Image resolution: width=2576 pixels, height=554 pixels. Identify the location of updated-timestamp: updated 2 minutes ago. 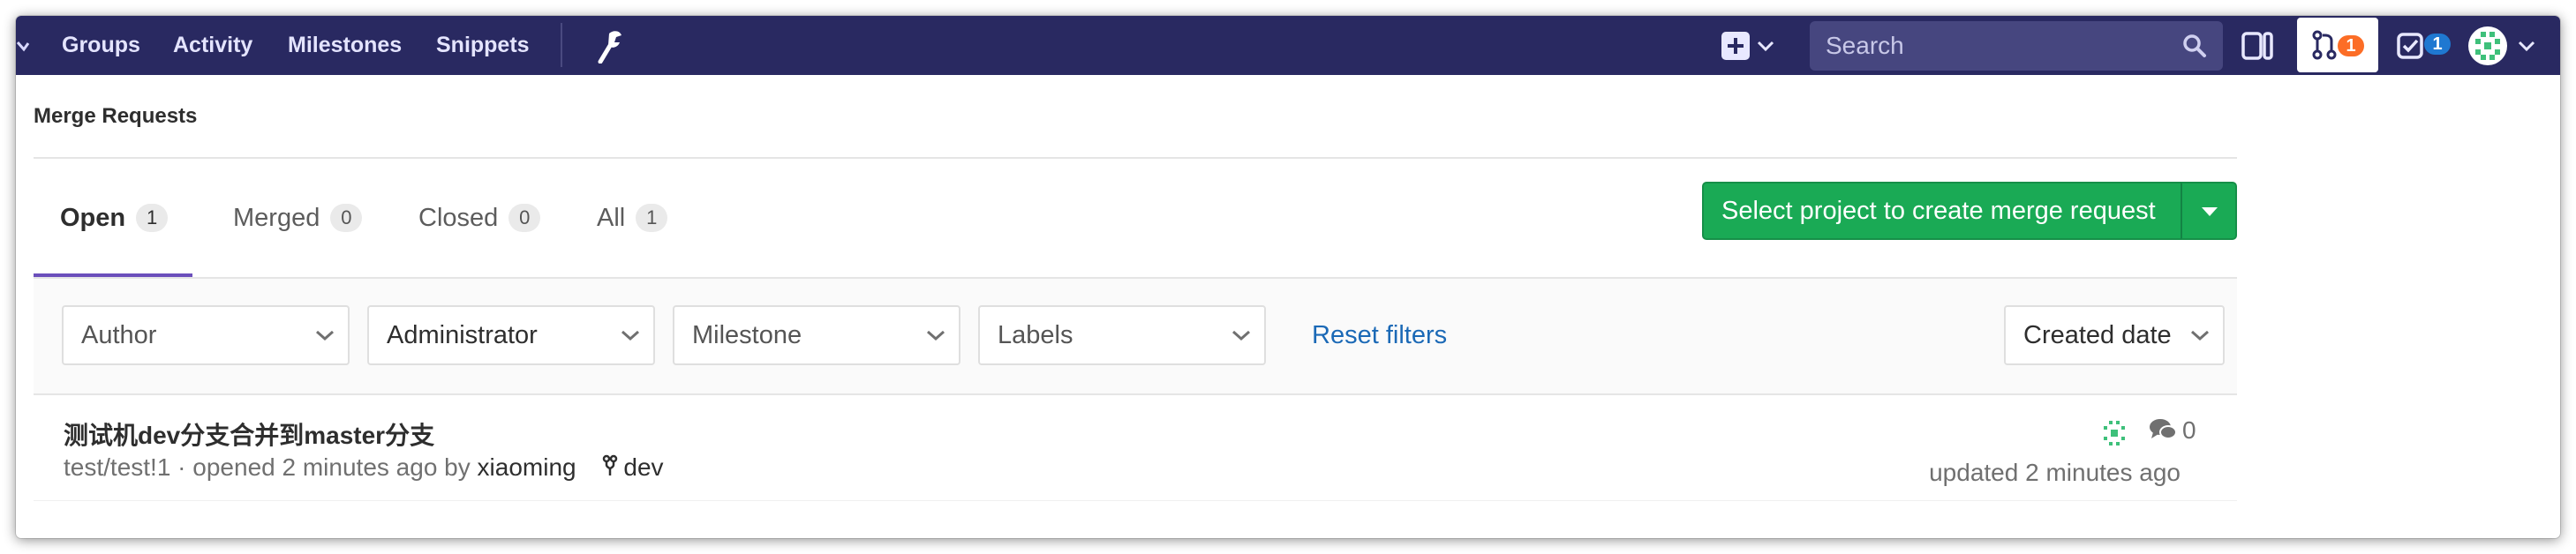
(2055, 472).